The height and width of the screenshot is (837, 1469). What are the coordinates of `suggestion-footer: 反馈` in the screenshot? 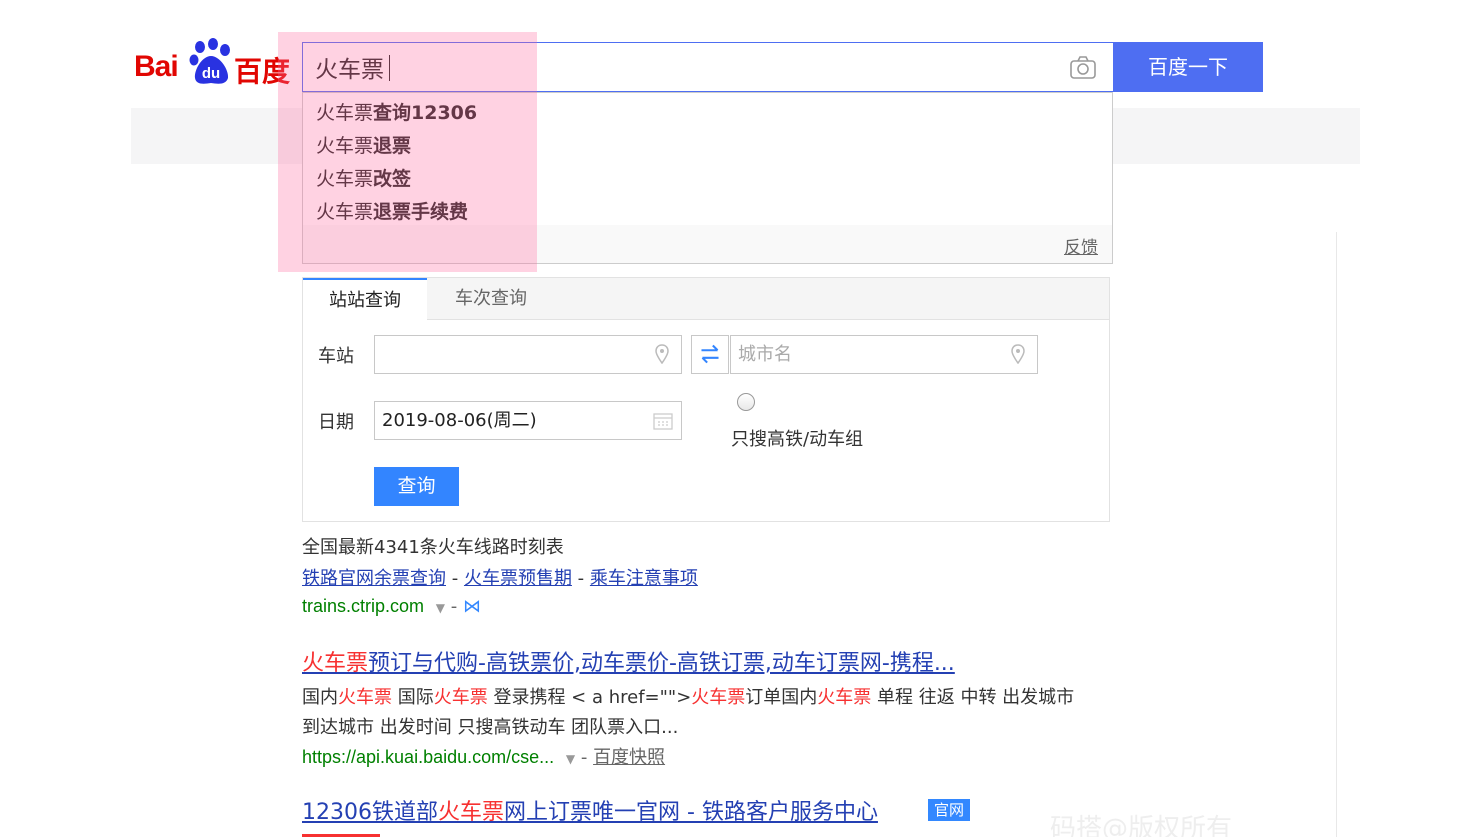 It's located at (707, 244).